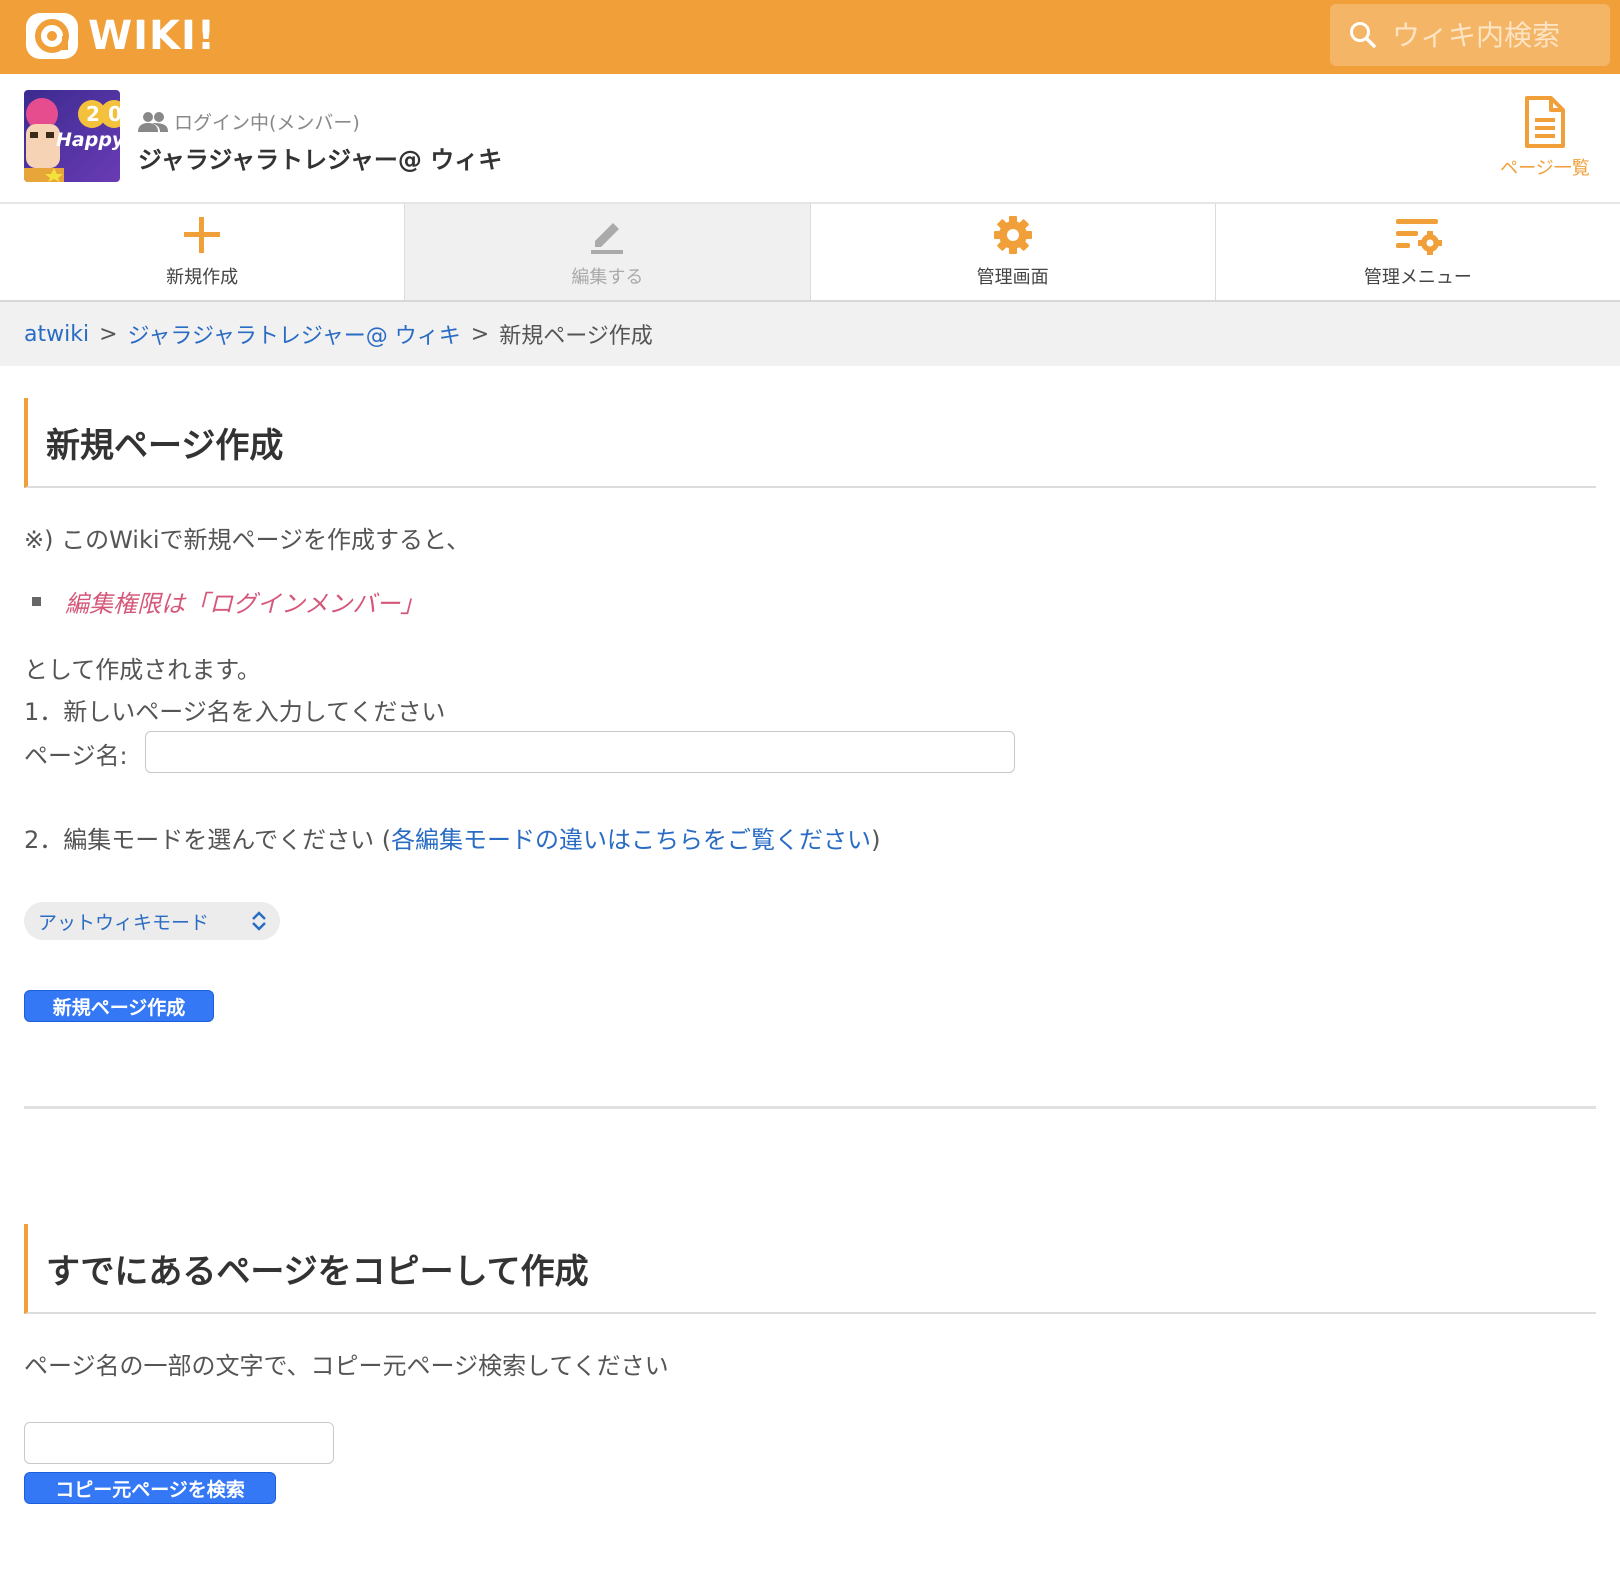 The width and height of the screenshot is (1620, 1595). Describe the element at coordinates (810, 1107) in the screenshot. I see `section-divider` at that location.